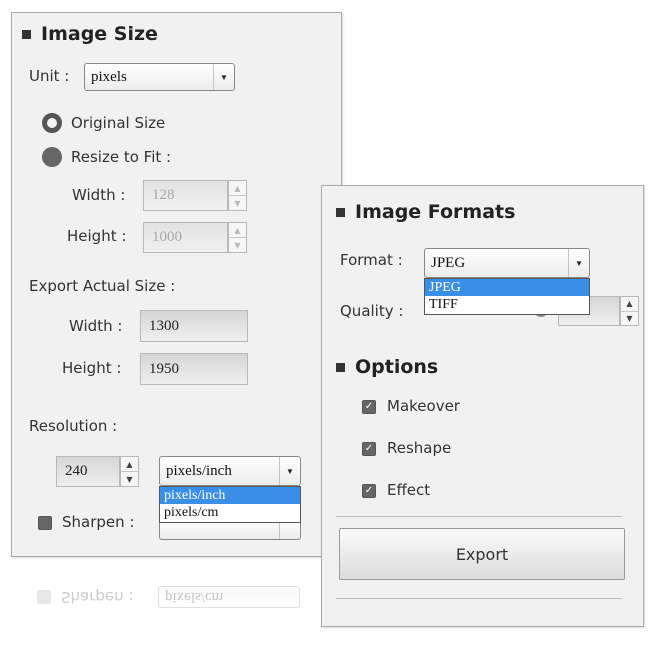 The width and height of the screenshot is (651, 654). Describe the element at coordinates (199, 470) in the screenshot. I see `resolution-unit-value: pixels/inch` at that location.